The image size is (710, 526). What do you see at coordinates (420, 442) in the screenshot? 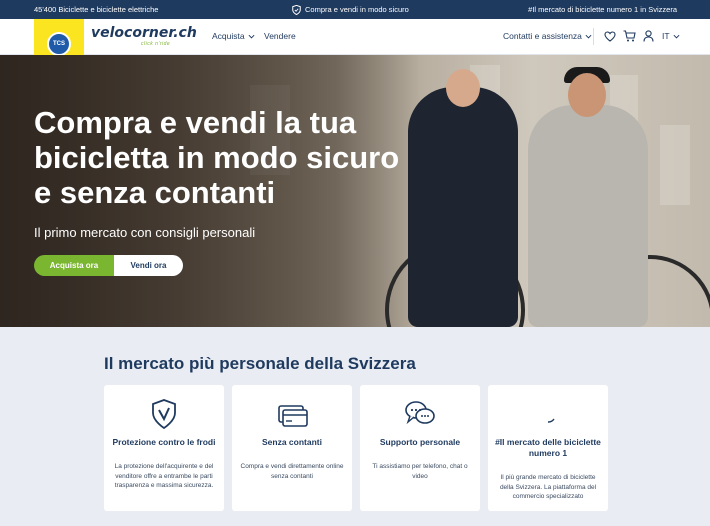
I see `feature-title: Supporto personale` at bounding box center [420, 442].